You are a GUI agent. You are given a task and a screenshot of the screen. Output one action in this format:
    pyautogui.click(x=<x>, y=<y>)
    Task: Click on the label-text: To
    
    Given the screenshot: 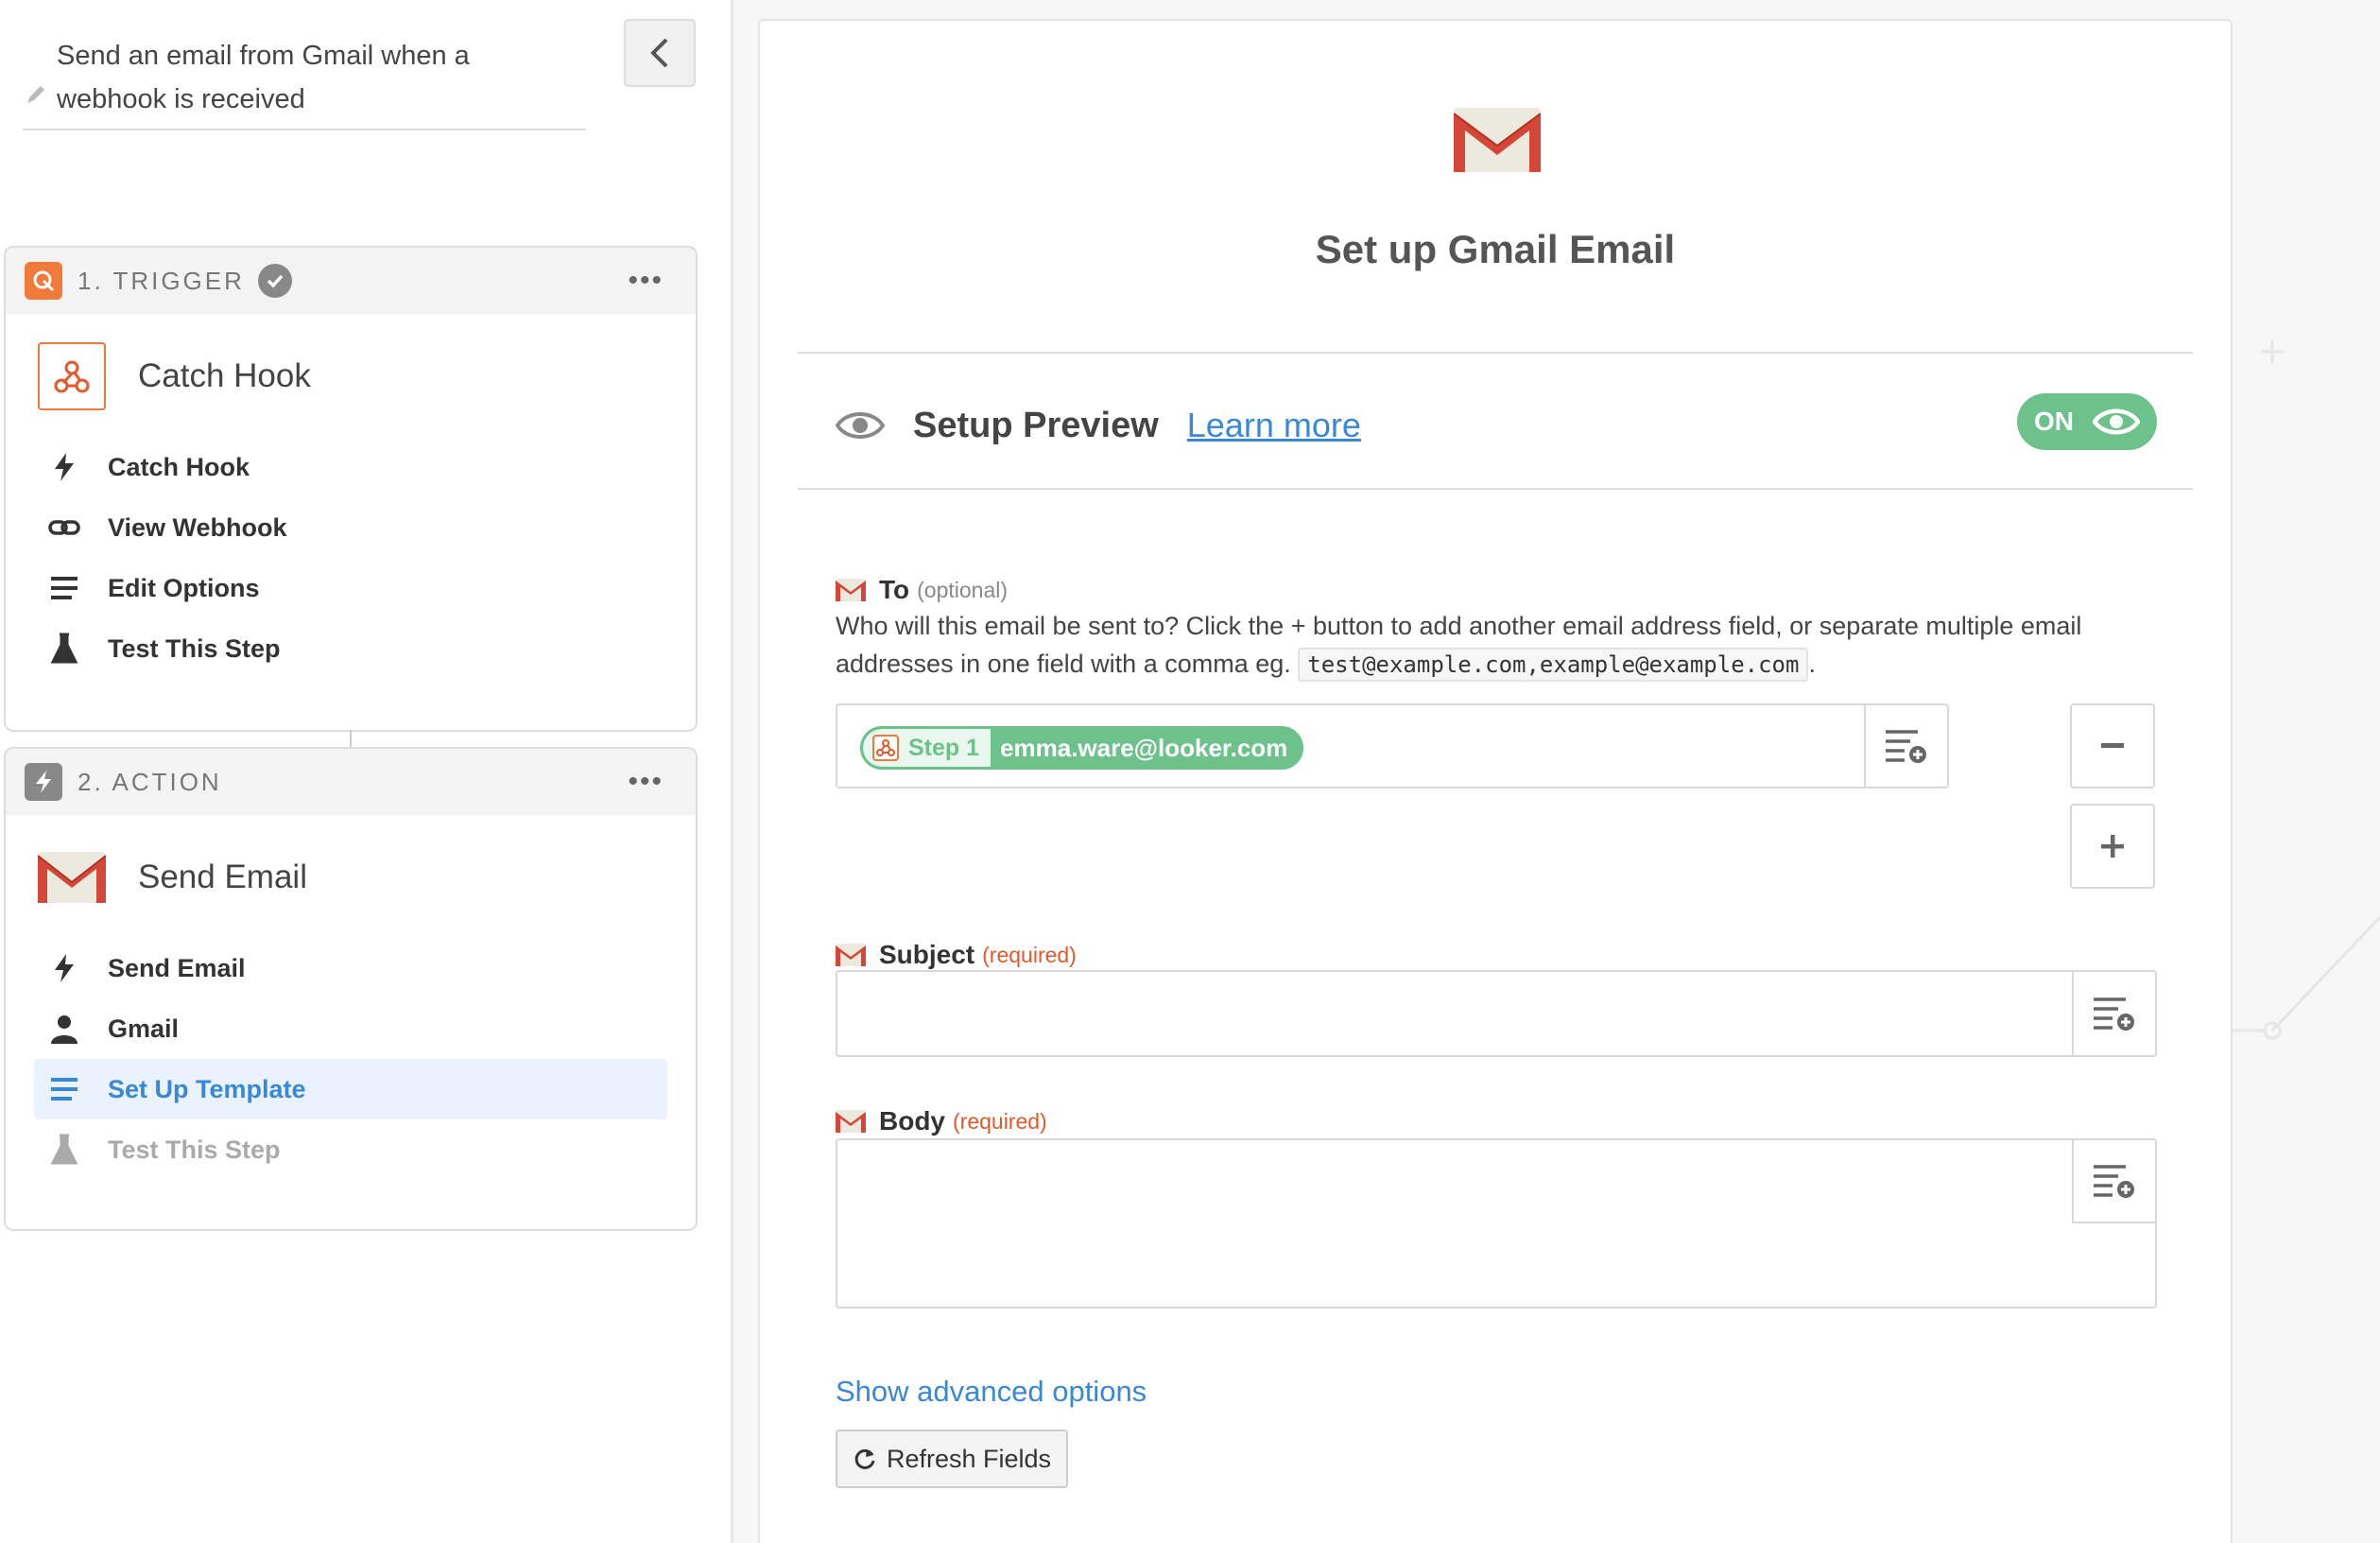 What is the action you would take?
    pyautogui.click(x=894, y=589)
    